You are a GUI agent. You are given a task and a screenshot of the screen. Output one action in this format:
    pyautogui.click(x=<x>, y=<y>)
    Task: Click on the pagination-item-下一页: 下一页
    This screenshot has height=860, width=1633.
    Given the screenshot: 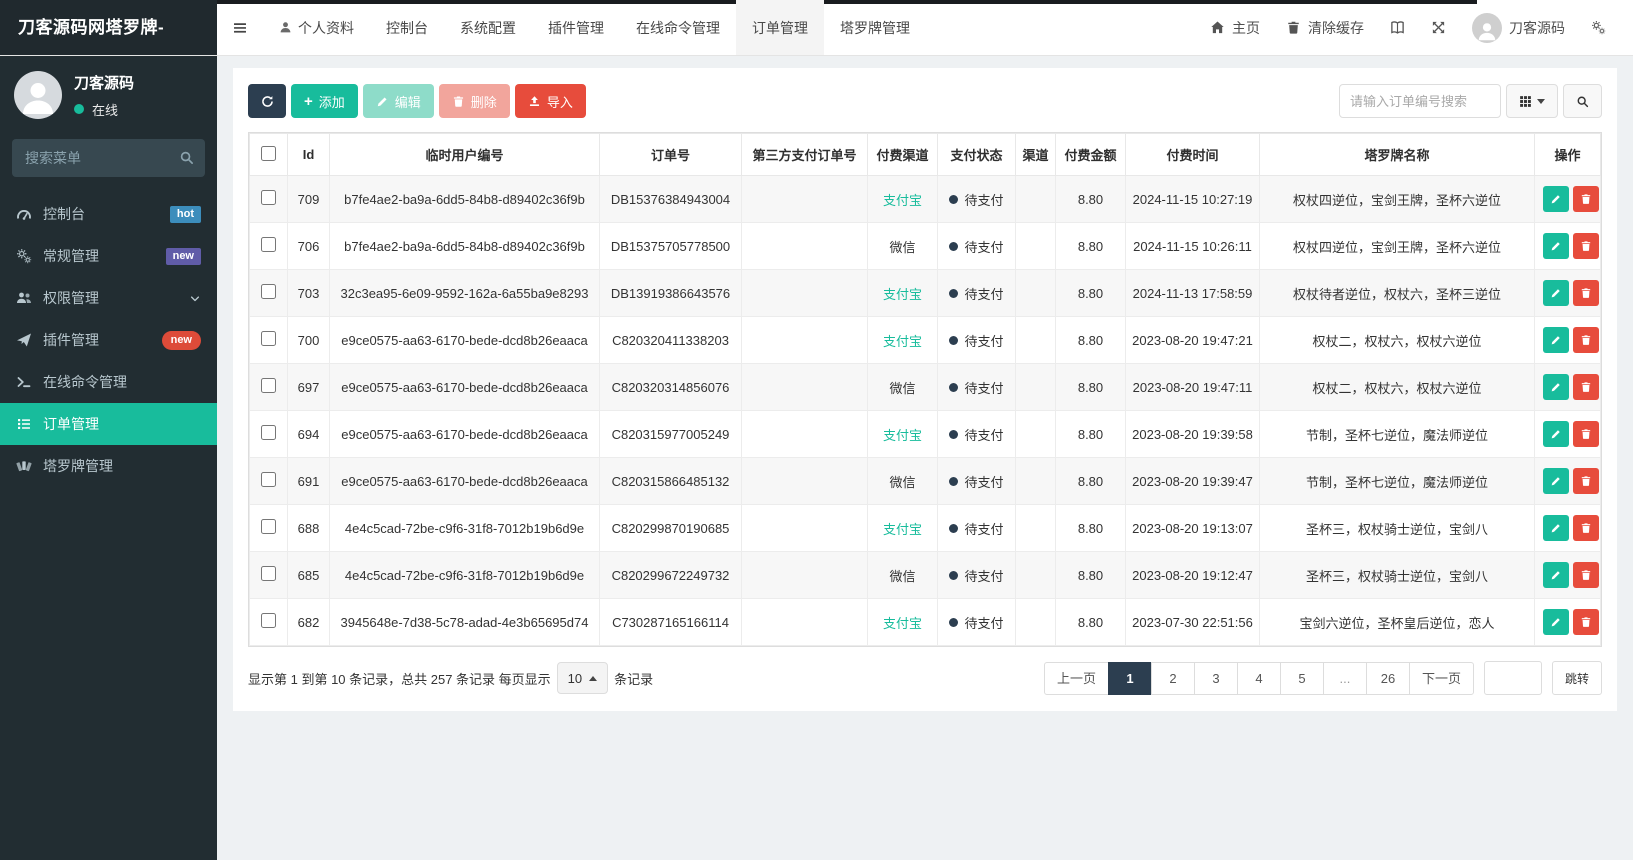 What is the action you would take?
    pyautogui.click(x=1441, y=678)
    